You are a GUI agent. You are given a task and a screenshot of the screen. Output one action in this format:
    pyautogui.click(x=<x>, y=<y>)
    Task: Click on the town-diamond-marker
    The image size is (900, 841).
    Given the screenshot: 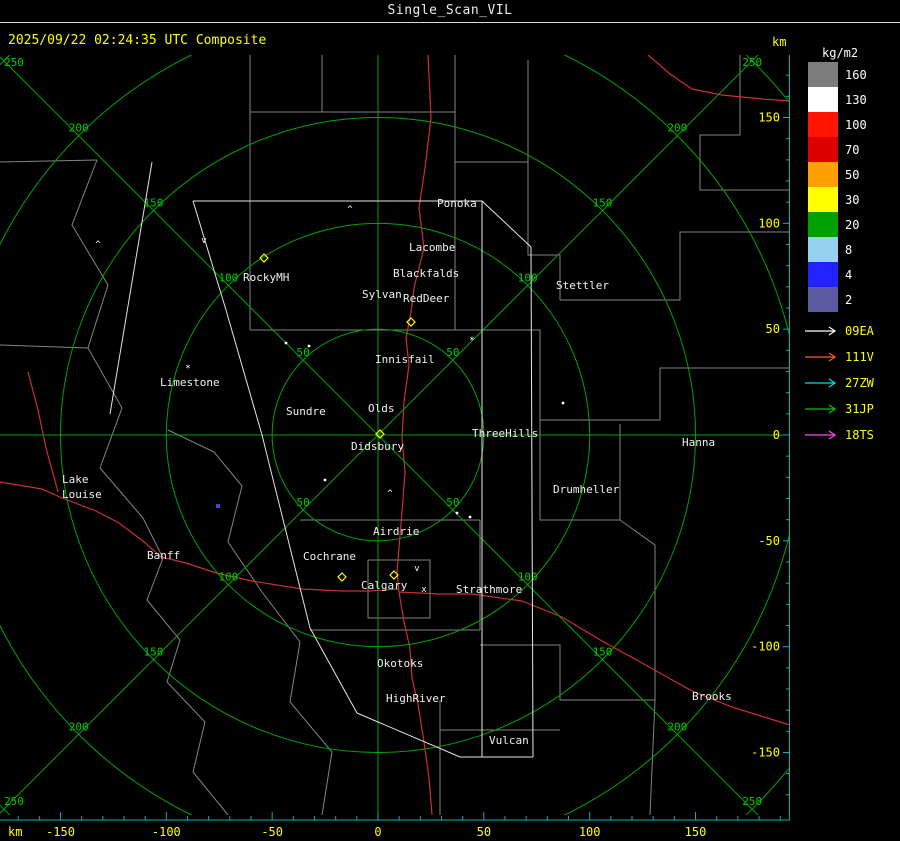 What is the action you would take?
    pyautogui.click(x=342, y=577)
    